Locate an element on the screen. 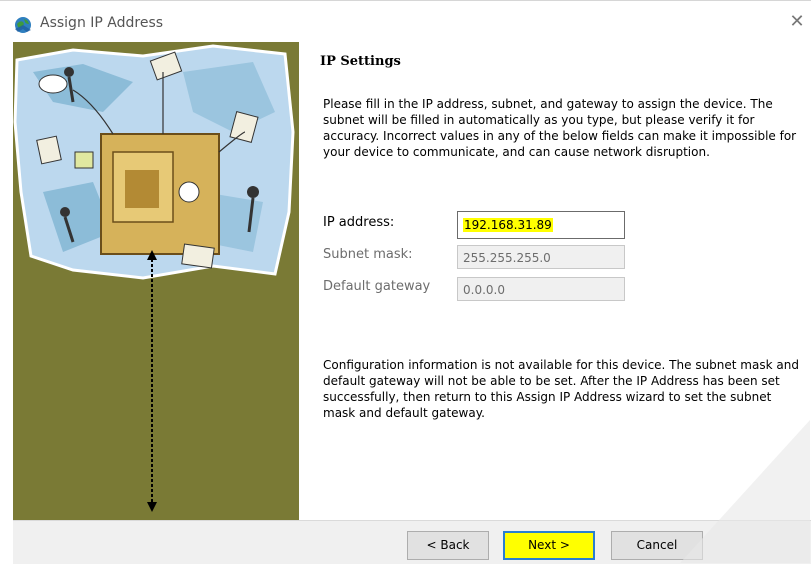 The image size is (811, 564). back-button: < Back is located at coordinates (448, 545).